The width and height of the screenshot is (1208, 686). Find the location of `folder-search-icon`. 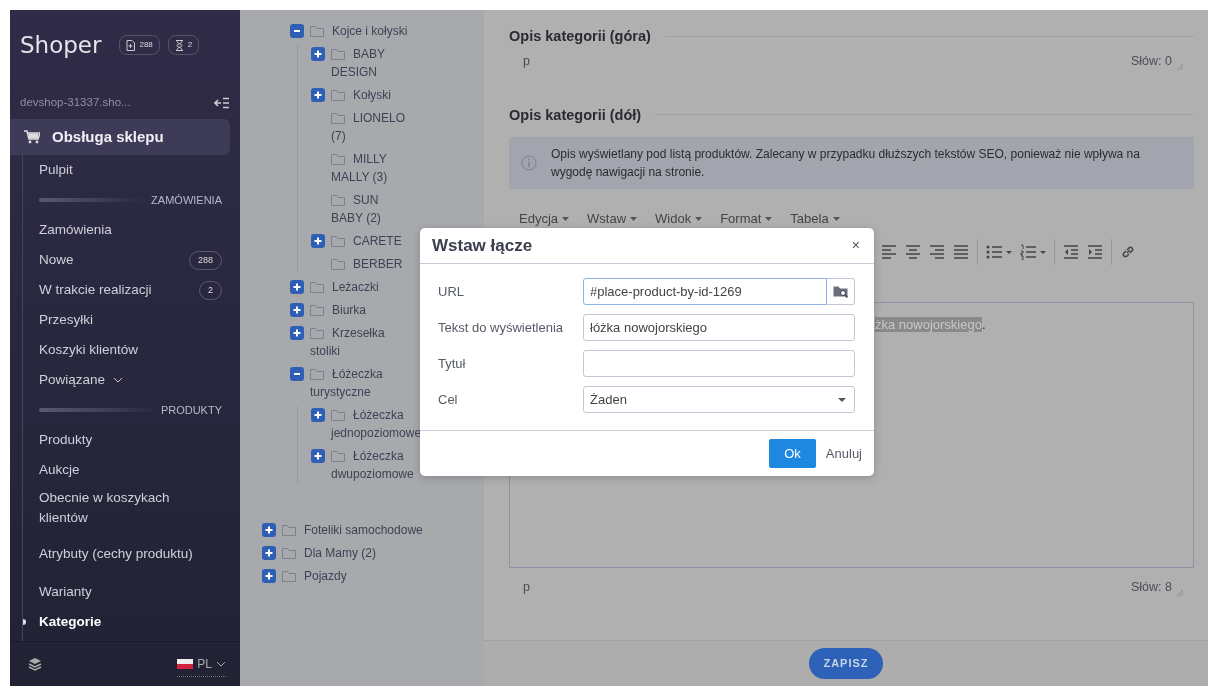

folder-search-icon is located at coordinates (840, 291).